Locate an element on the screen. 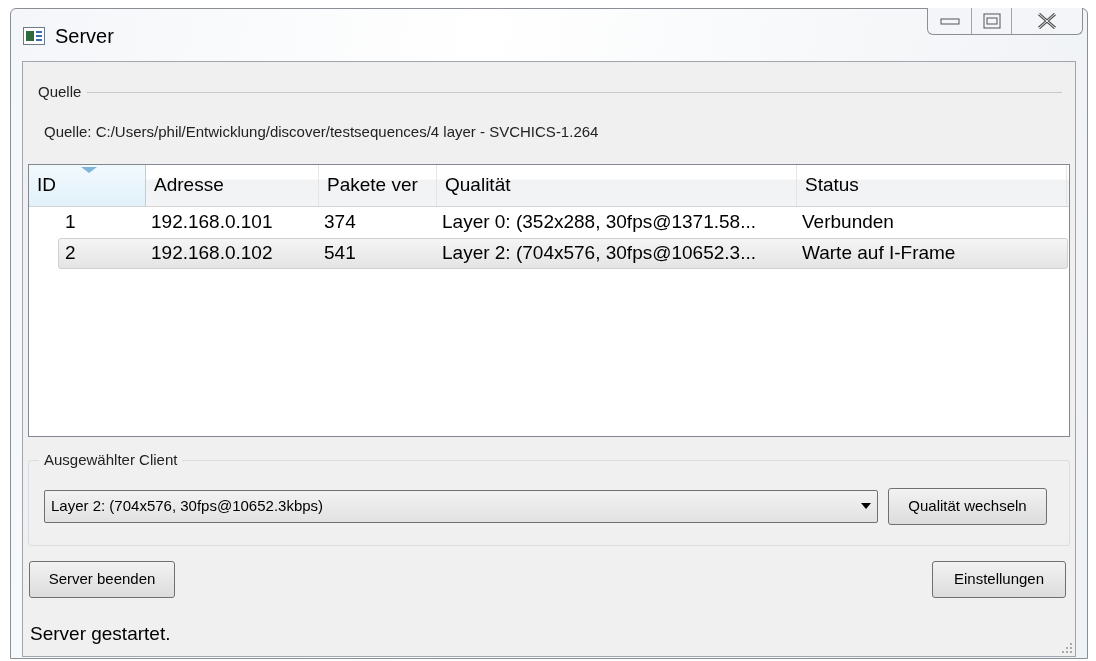  table-cell-text: 2 is located at coordinates (70, 253).